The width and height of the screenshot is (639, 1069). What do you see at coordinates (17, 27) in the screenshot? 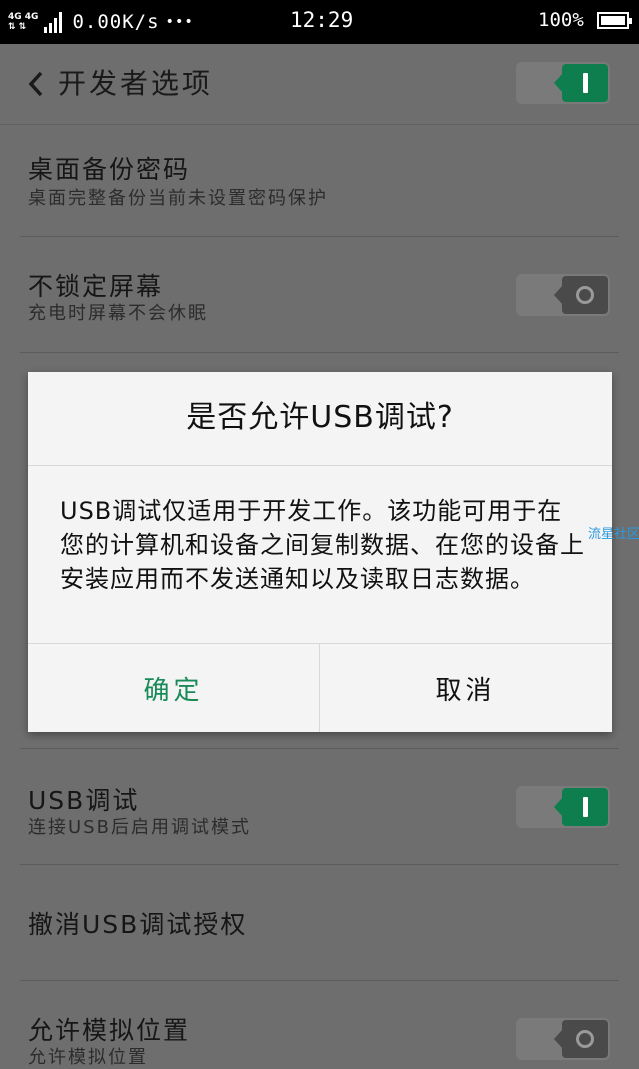
I see `data-activity-arrows: ⇅ ⇅` at bounding box center [17, 27].